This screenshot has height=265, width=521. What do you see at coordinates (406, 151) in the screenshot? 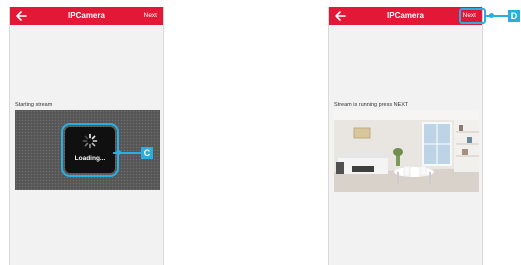
I see `camera-stream-image` at bounding box center [406, 151].